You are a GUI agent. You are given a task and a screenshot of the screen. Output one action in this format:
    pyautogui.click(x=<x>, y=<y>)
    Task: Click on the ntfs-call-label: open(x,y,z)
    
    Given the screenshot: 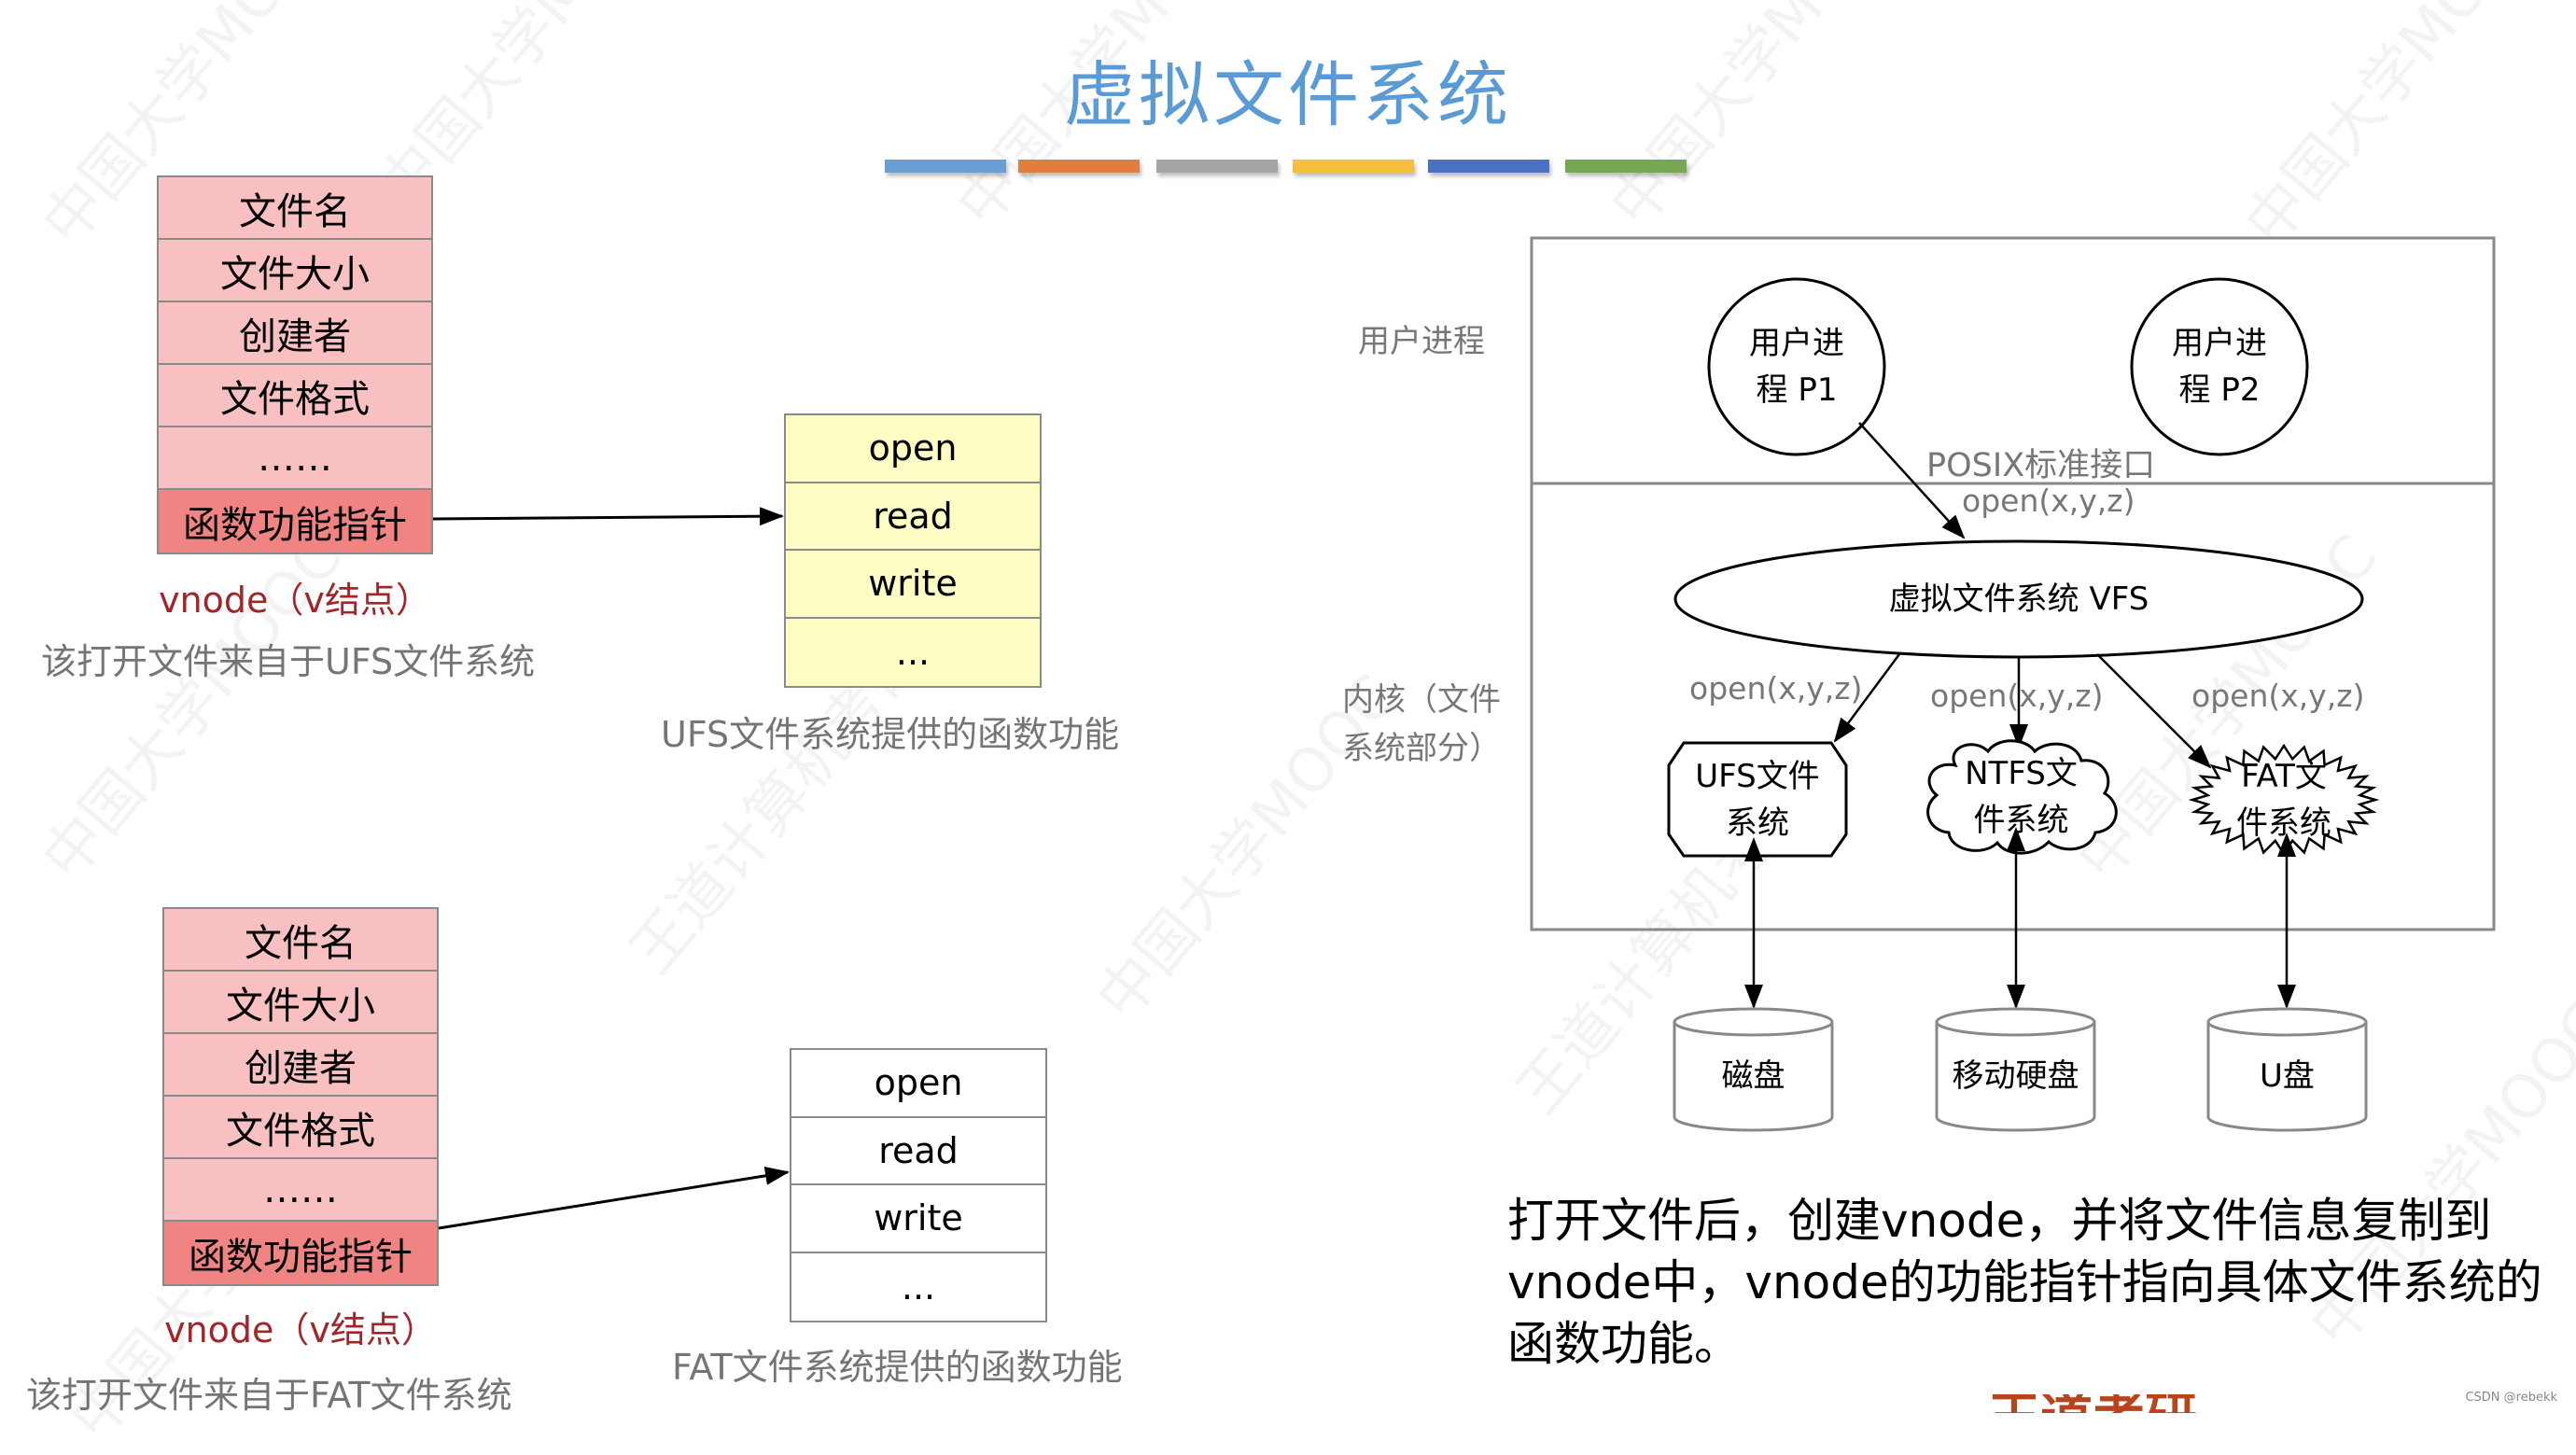 What is the action you would take?
    pyautogui.click(x=2017, y=696)
    